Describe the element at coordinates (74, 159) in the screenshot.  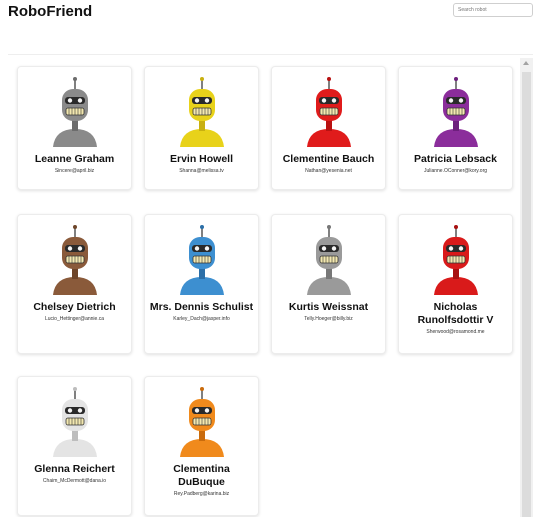
I see `robot-name: Leanne Graham` at that location.